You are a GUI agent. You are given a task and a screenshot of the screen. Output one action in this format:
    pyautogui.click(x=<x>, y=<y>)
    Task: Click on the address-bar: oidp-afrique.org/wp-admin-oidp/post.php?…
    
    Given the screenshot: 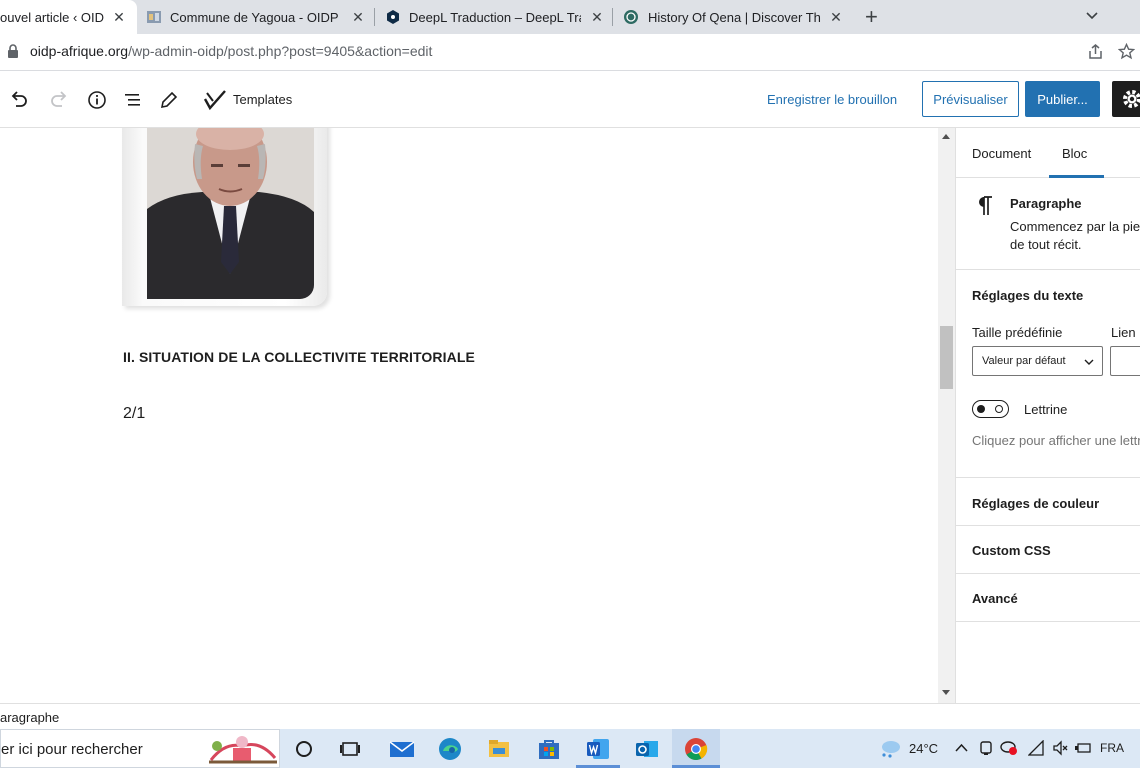 What is the action you would take?
    pyautogui.click(x=570, y=52)
    